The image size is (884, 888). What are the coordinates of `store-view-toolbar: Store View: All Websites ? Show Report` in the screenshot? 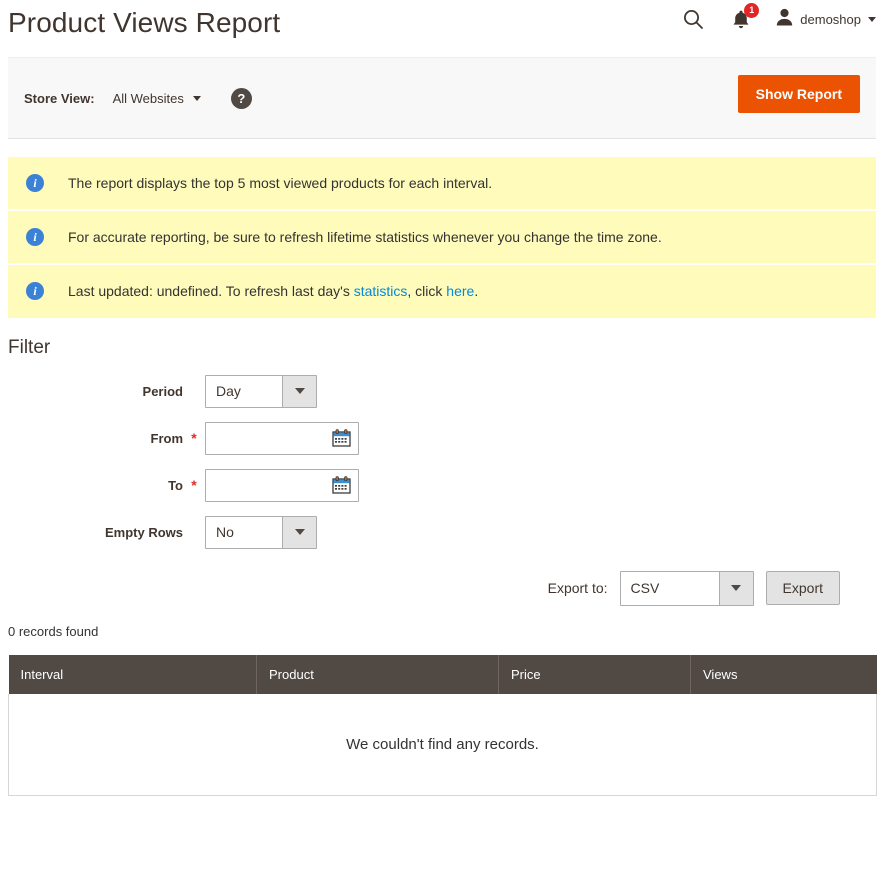 It's located at (442, 98).